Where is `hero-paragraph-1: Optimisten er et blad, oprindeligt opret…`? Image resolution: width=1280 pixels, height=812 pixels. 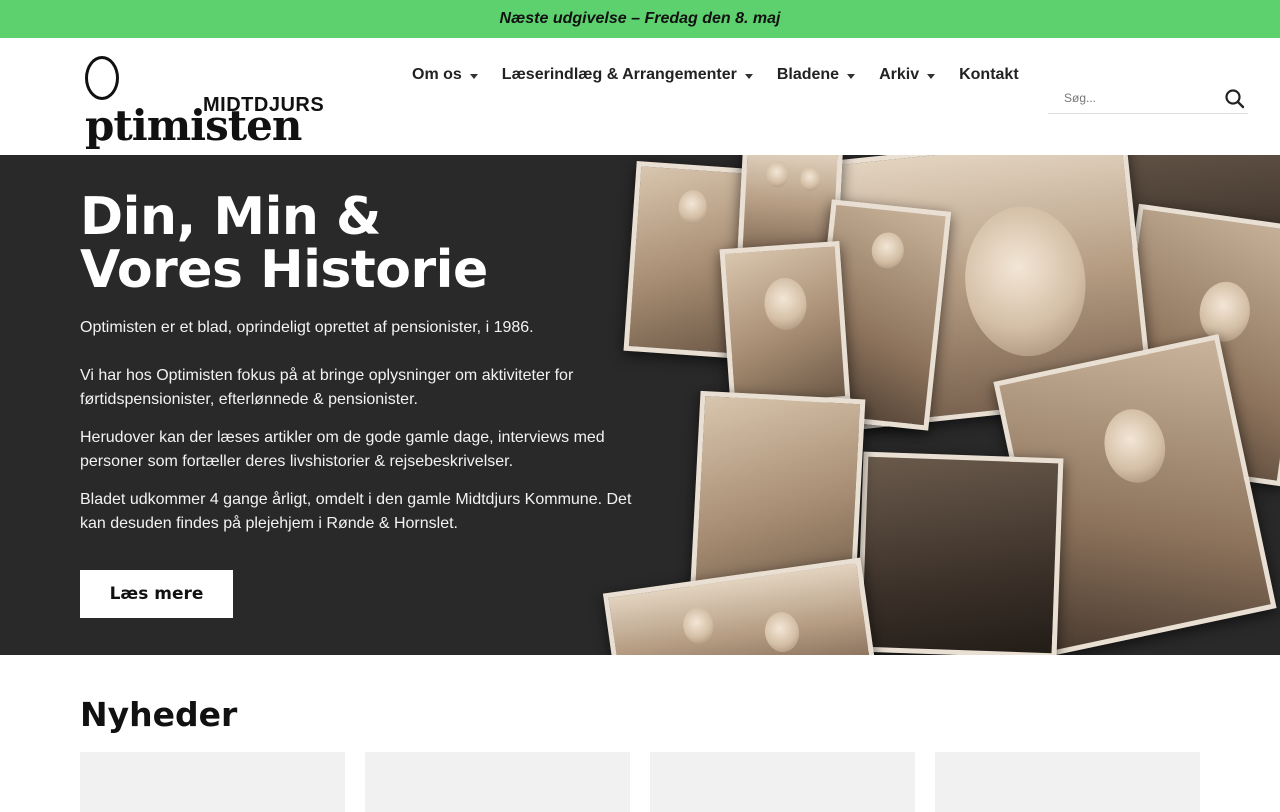 hero-paragraph-1: Optimisten er et blad, oprindeligt opret… is located at coordinates (307, 327).